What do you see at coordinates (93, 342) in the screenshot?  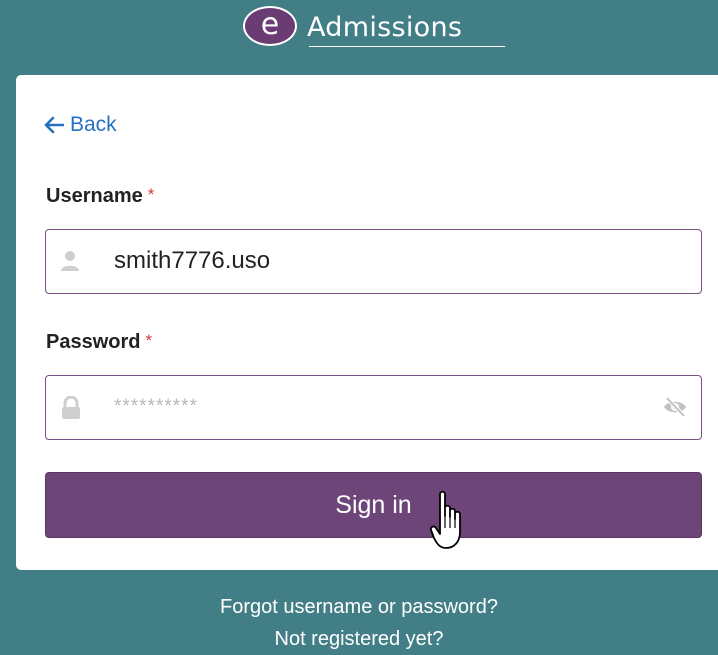 I see `password-label-text: Password` at bounding box center [93, 342].